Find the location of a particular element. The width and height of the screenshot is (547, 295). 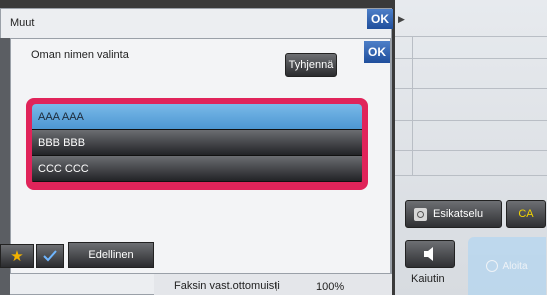

fax-memory-status: Faksin vast.ottomuisti is located at coordinates (227, 286).